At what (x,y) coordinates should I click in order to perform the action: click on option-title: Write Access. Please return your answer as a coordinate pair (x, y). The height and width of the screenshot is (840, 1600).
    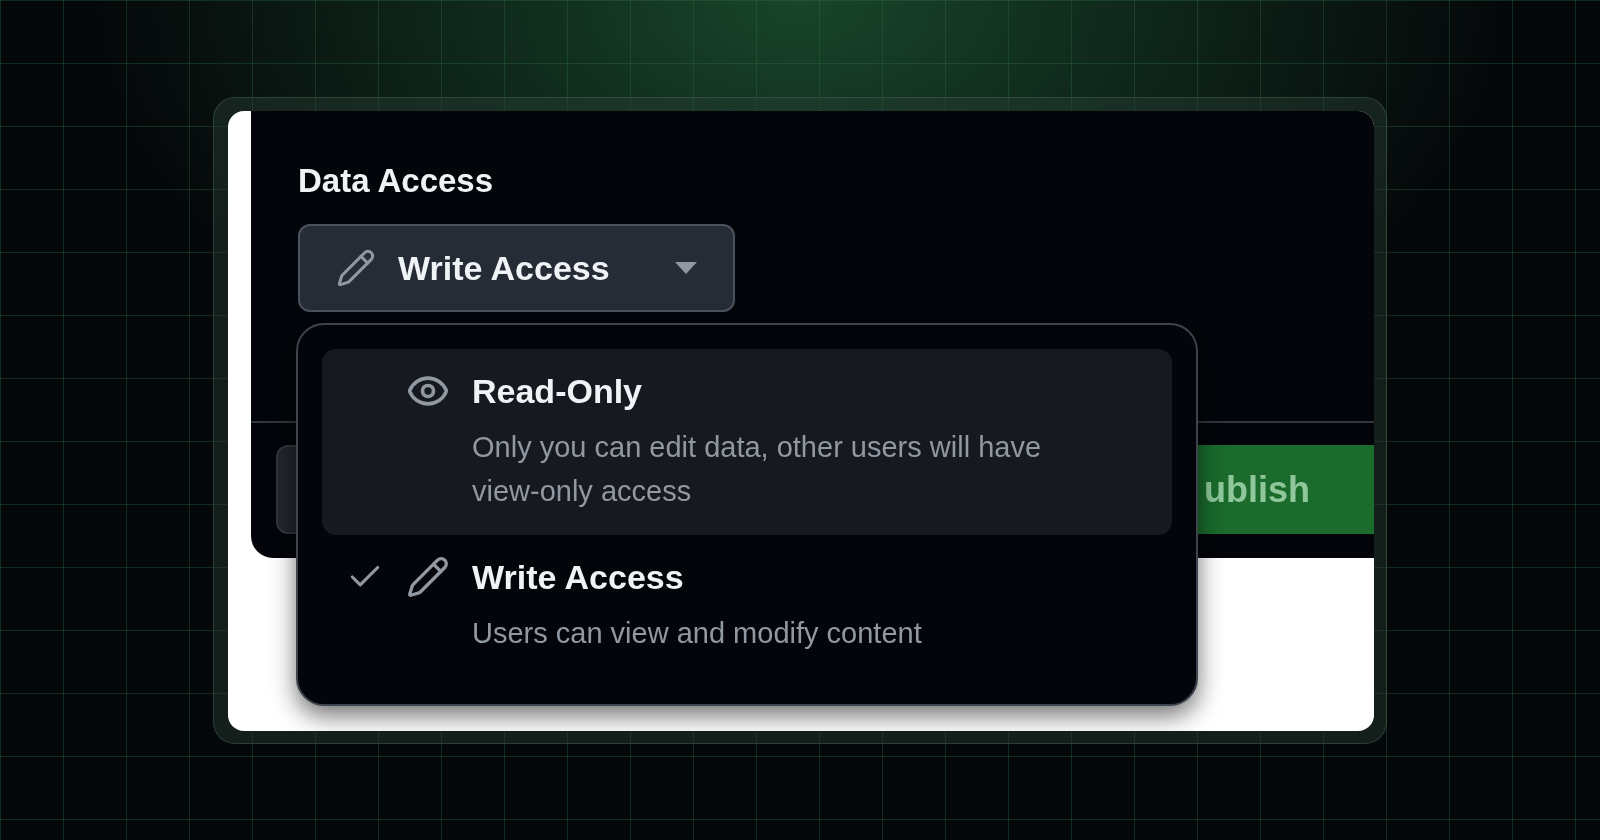
    Looking at the image, I should click on (578, 577).